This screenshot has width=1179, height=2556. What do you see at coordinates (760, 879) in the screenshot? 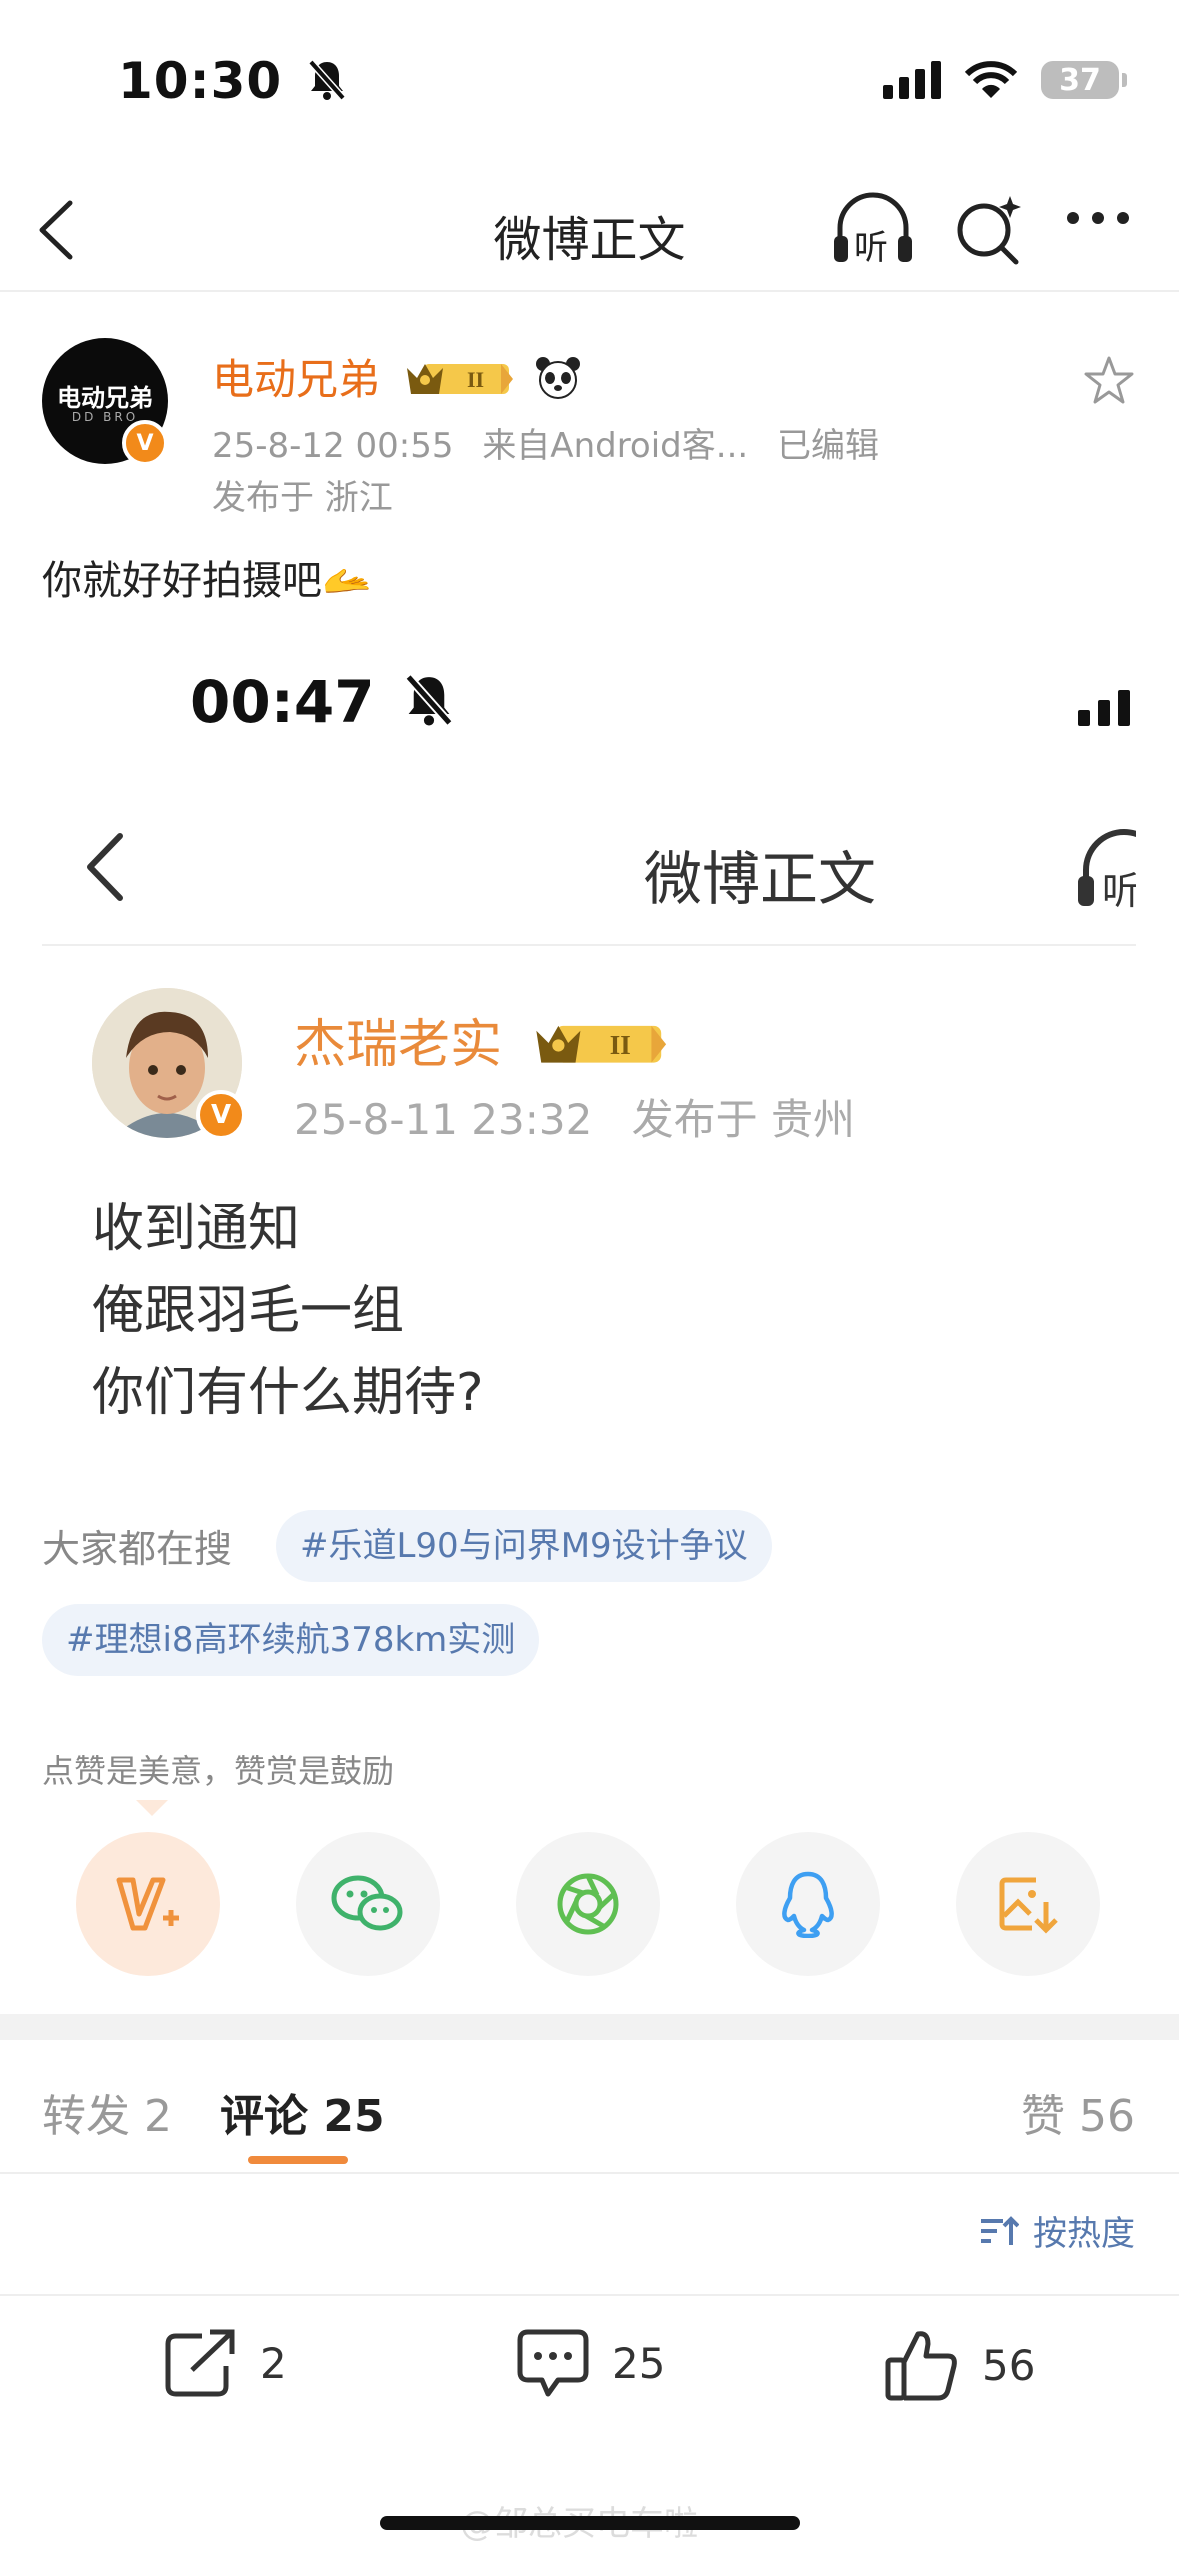
I see `screenshot-title: 微博正文` at bounding box center [760, 879].